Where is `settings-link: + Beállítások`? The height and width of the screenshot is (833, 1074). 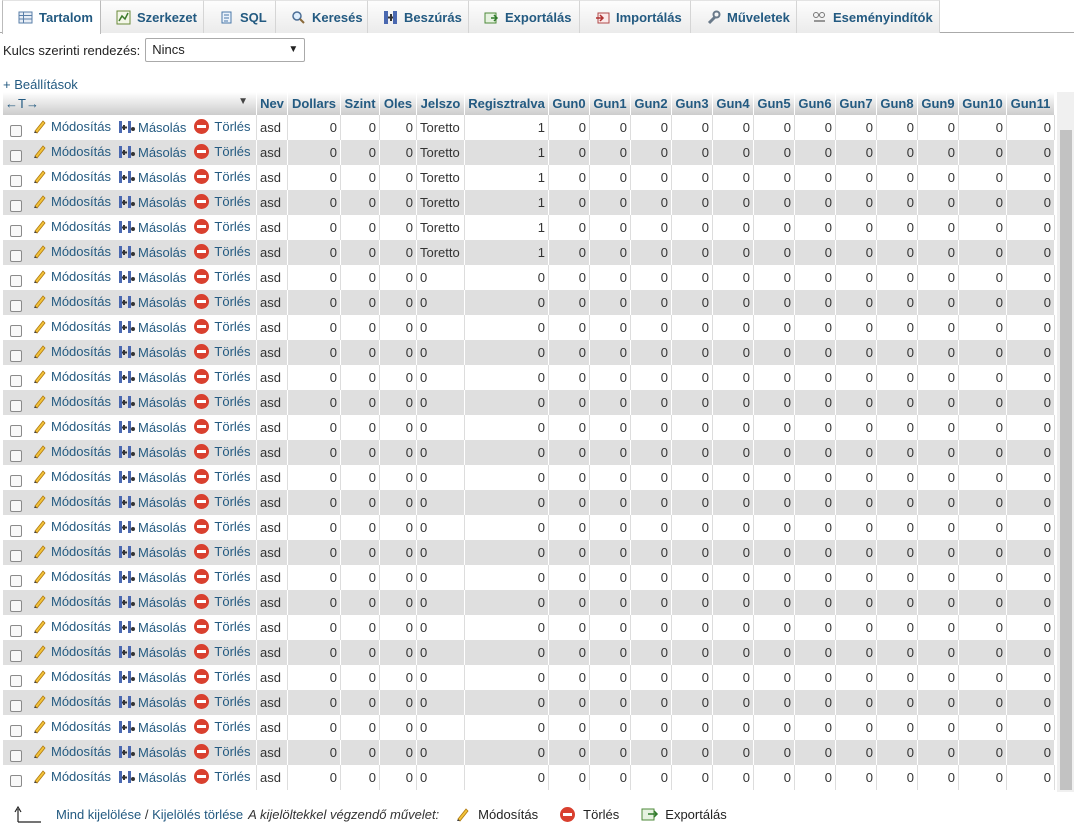
settings-link: + Beállítások is located at coordinates (40, 84).